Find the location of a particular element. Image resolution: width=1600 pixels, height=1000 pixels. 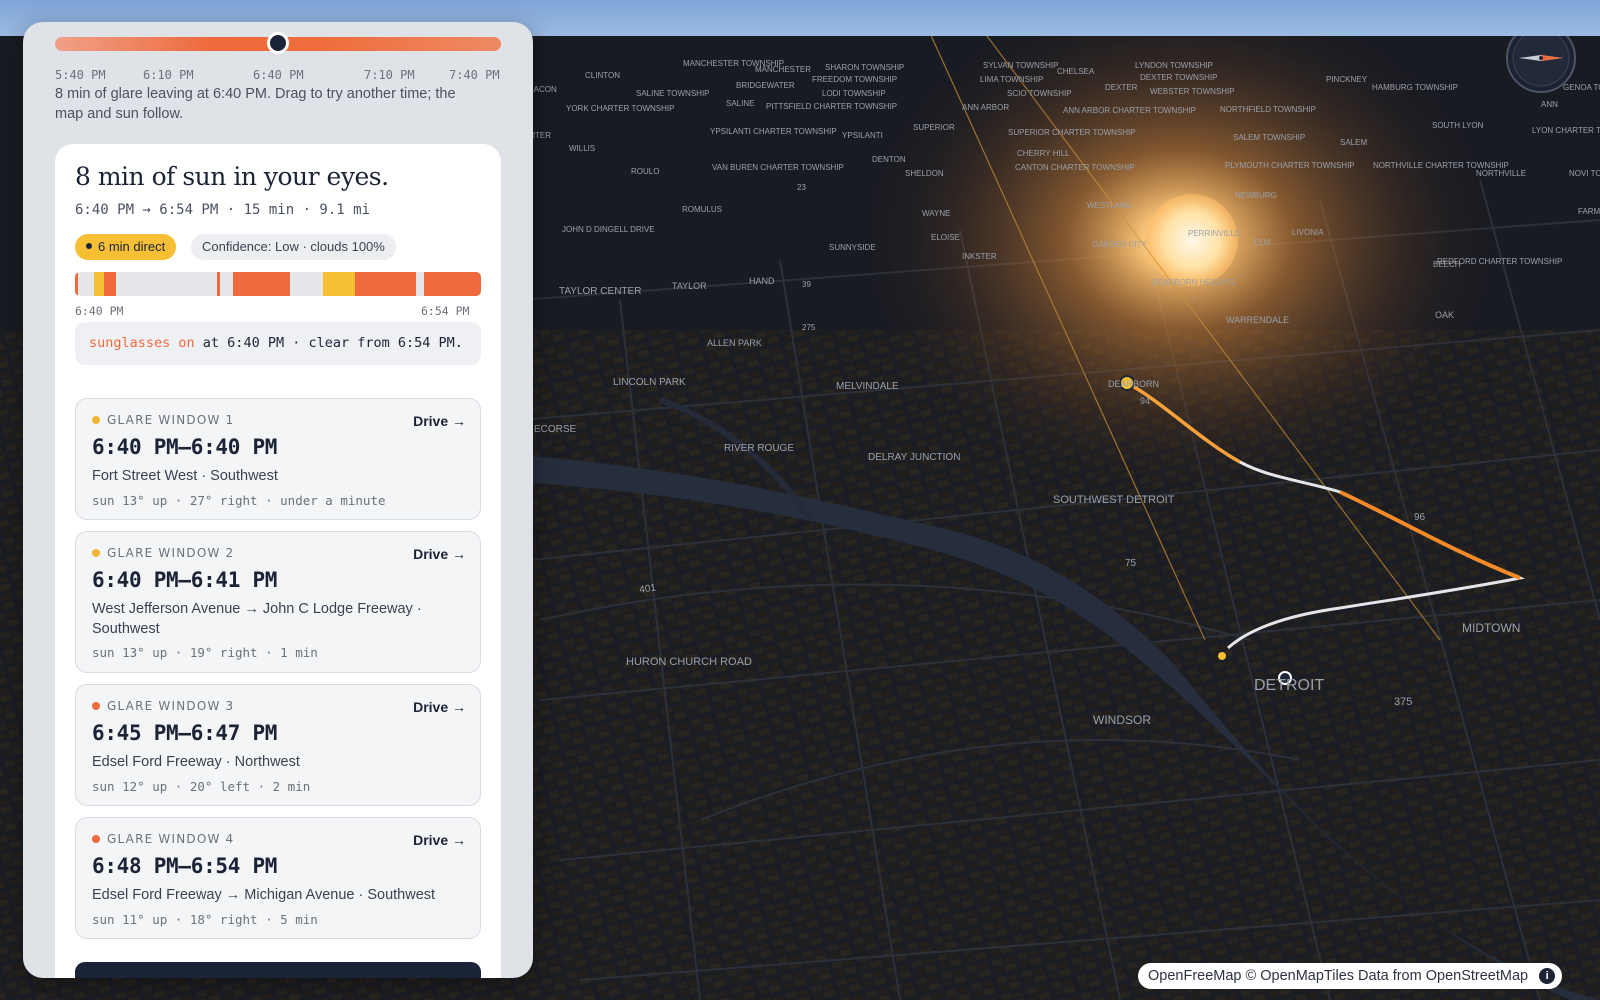

attribution-sep: © is located at coordinates (1251, 976).